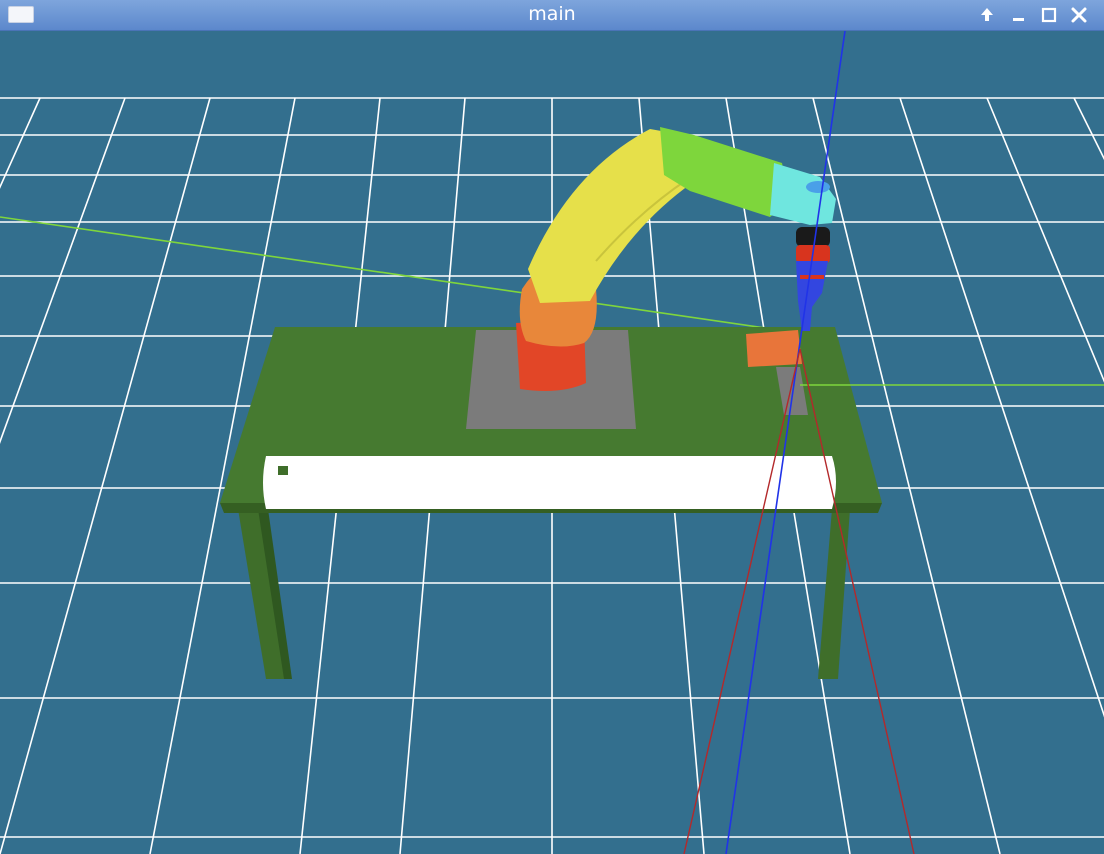 The height and width of the screenshot is (854, 1104). I want to click on title-bar: main, so click(552, 15).